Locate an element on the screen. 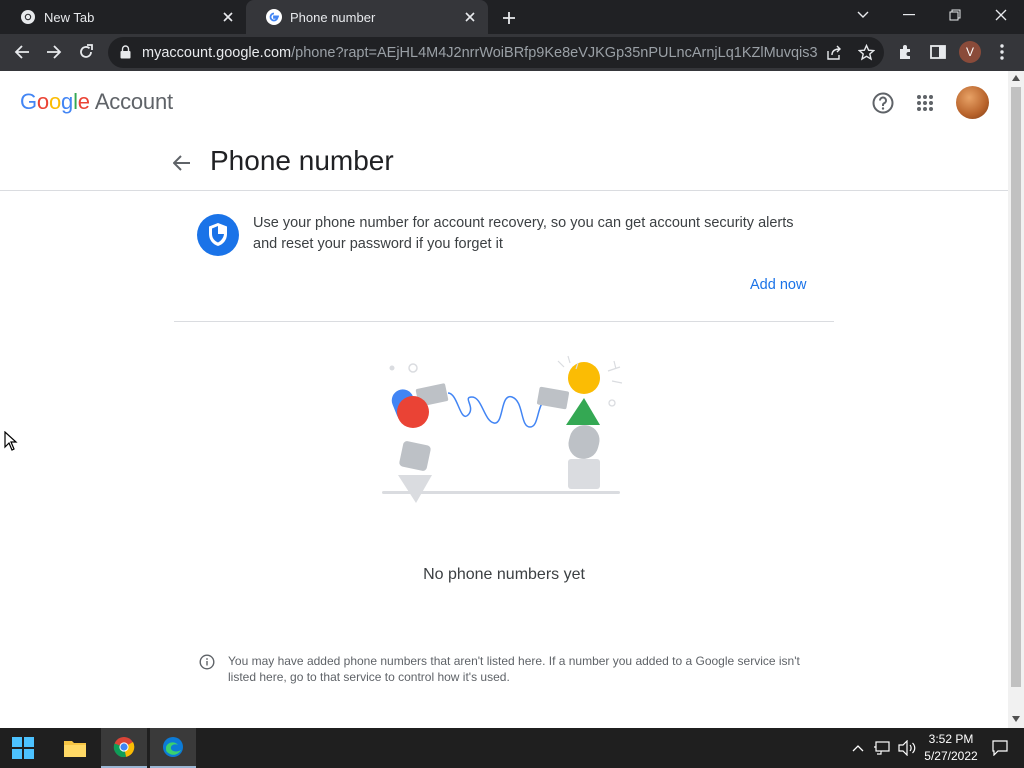 The image size is (1024, 768). google-wordmark: Google is located at coordinates (55, 101).